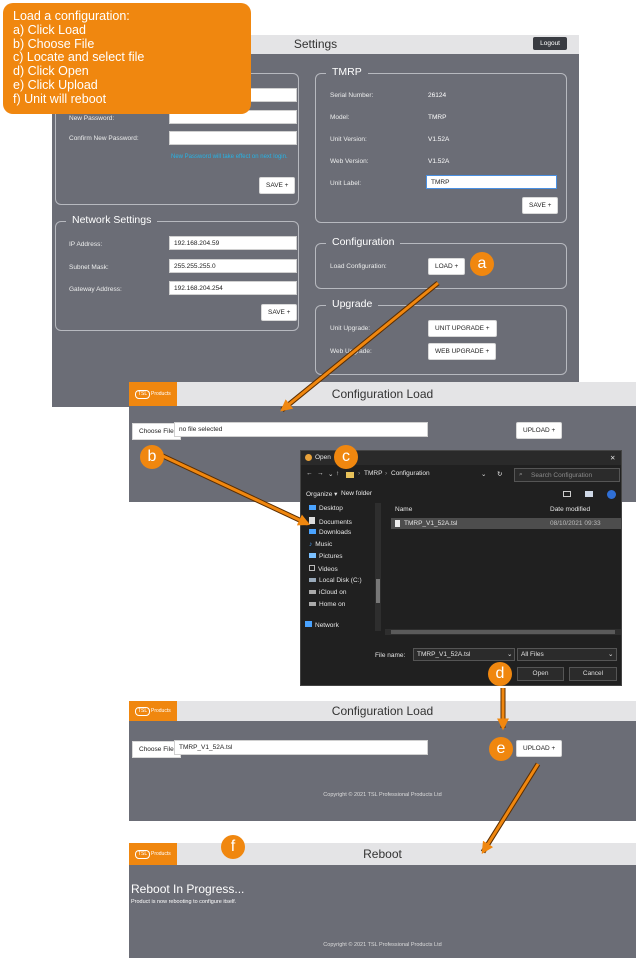 The height and width of the screenshot is (958, 636). I want to click on pictures-icon, so click(312, 555).